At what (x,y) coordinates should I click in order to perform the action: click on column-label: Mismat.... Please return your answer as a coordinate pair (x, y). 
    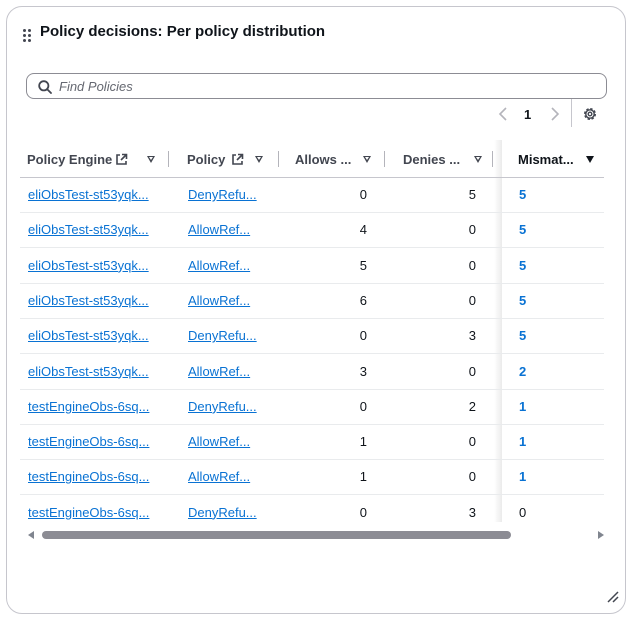
    Looking at the image, I should click on (546, 159).